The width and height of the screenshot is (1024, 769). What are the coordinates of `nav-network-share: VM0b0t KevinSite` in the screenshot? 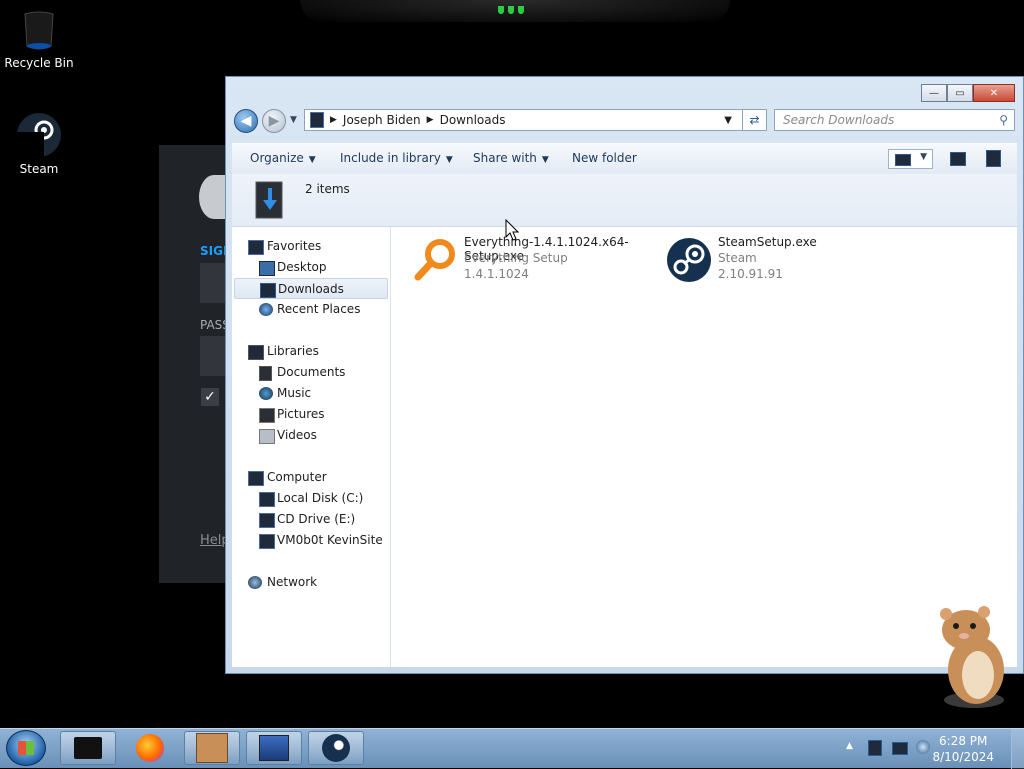 It's located at (310, 540).